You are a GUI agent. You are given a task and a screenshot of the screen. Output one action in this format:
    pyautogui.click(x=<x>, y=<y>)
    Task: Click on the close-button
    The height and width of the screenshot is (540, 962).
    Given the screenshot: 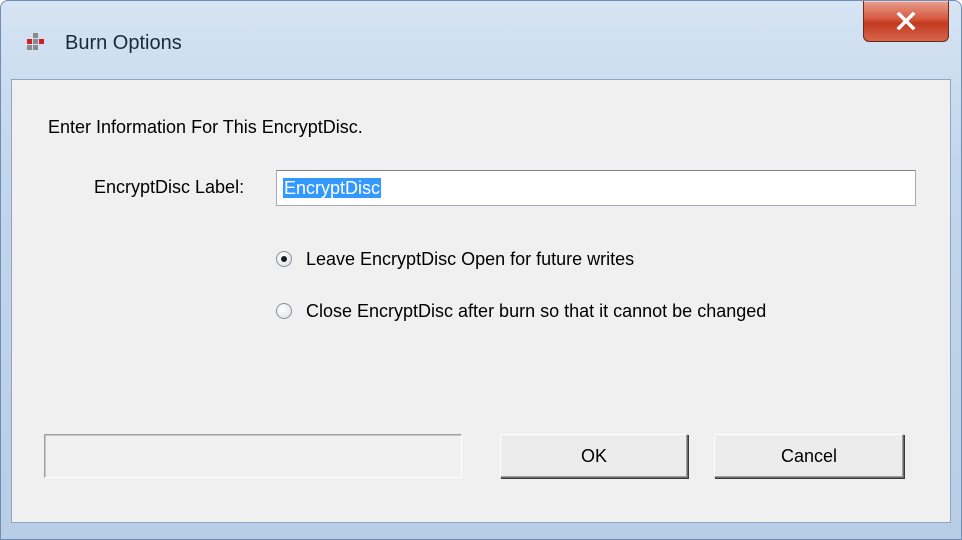 What is the action you would take?
    pyautogui.click(x=906, y=21)
    